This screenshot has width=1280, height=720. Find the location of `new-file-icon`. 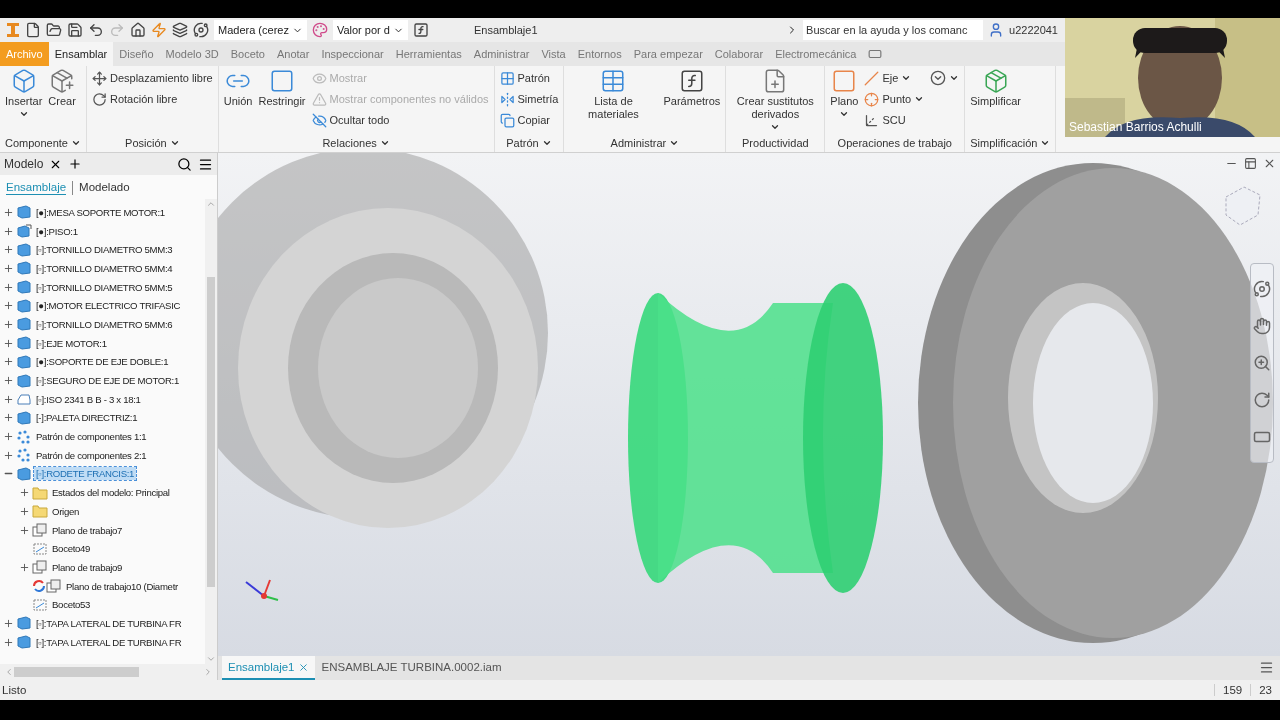

new-file-icon is located at coordinates (33, 30).